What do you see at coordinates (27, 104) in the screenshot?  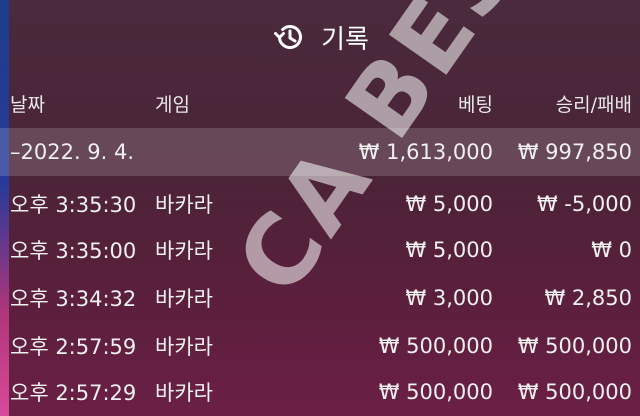 I see `column-header-date: 날짜` at bounding box center [27, 104].